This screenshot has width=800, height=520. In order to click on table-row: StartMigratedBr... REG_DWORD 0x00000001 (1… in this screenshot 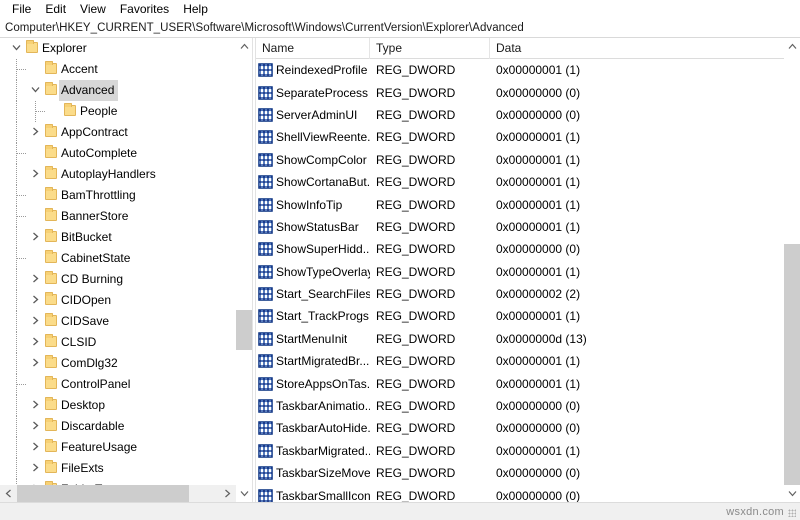, I will do `click(520, 361)`.